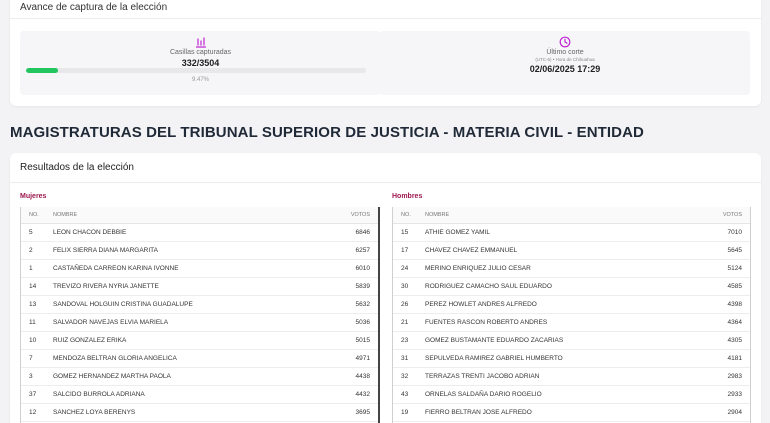 This screenshot has width=770, height=423. What do you see at coordinates (405, 376) in the screenshot?
I see `row-number: 32` at bounding box center [405, 376].